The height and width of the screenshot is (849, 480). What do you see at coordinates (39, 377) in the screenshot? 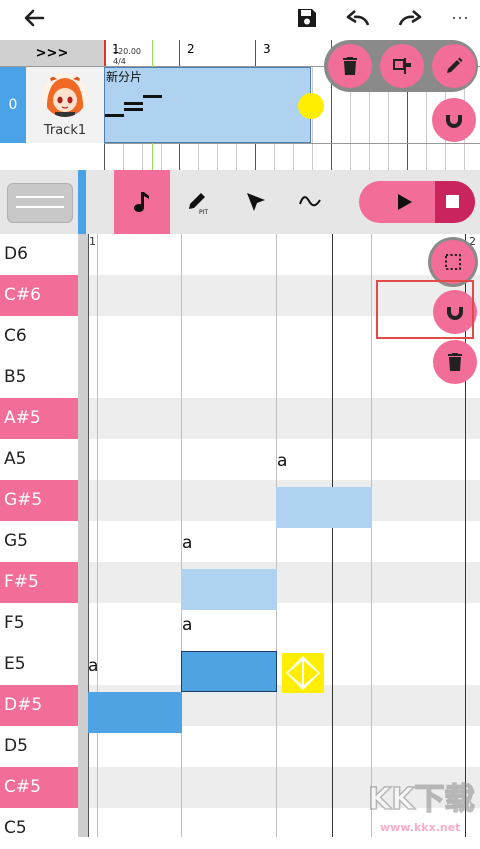
I see `piano-key: B5` at bounding box center [39, 377].